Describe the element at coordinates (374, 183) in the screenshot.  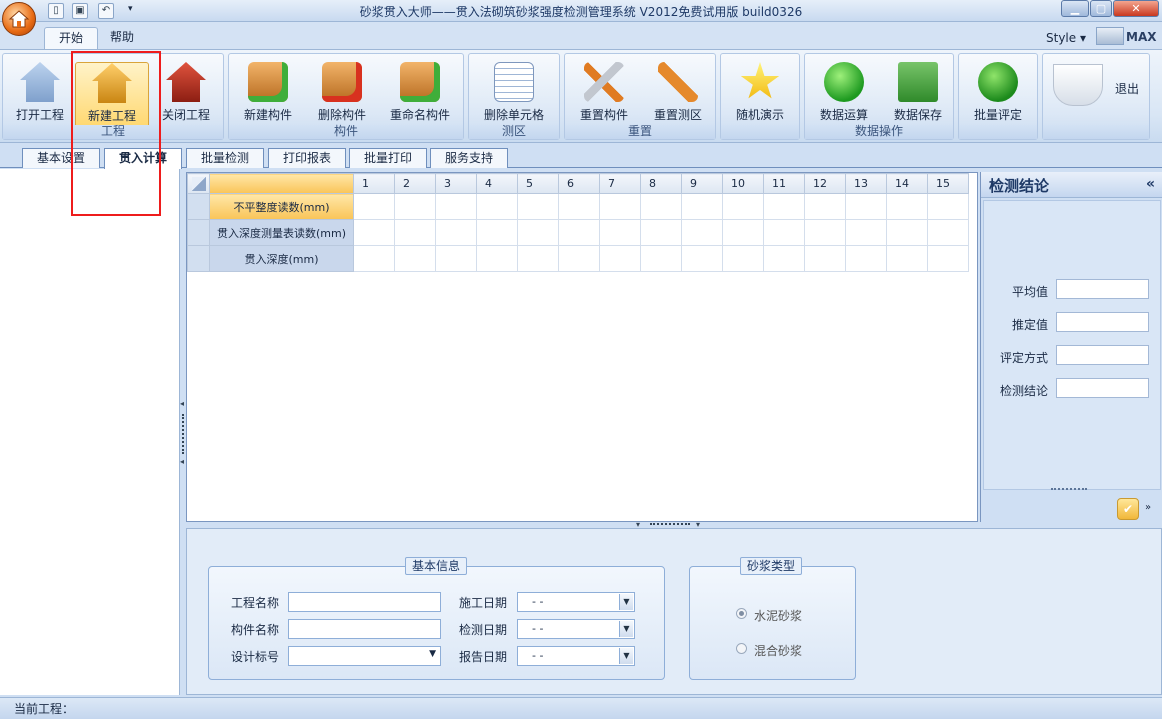
I see `column-header: 1` at that location.